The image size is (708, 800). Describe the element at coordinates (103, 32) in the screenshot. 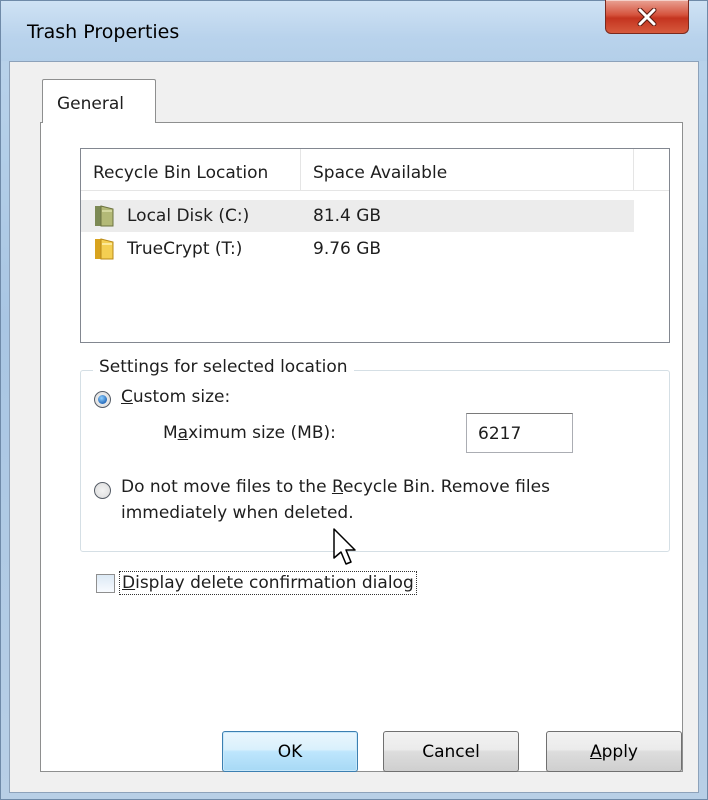

I see `window-title: Trash Properties` at that location.